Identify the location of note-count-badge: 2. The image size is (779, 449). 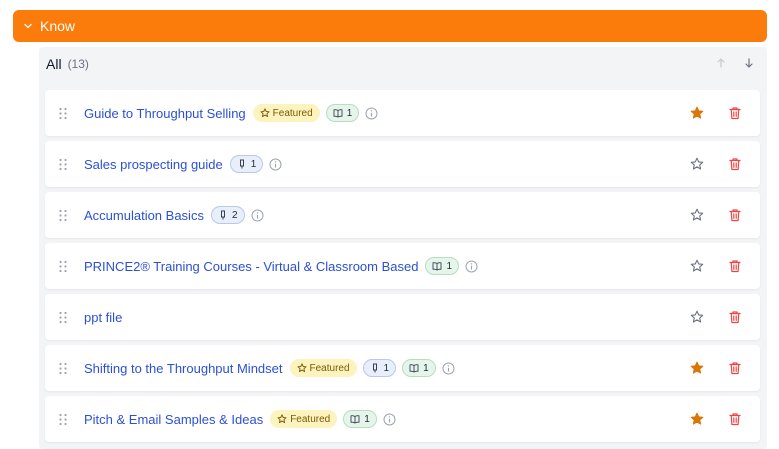
(227, 215).